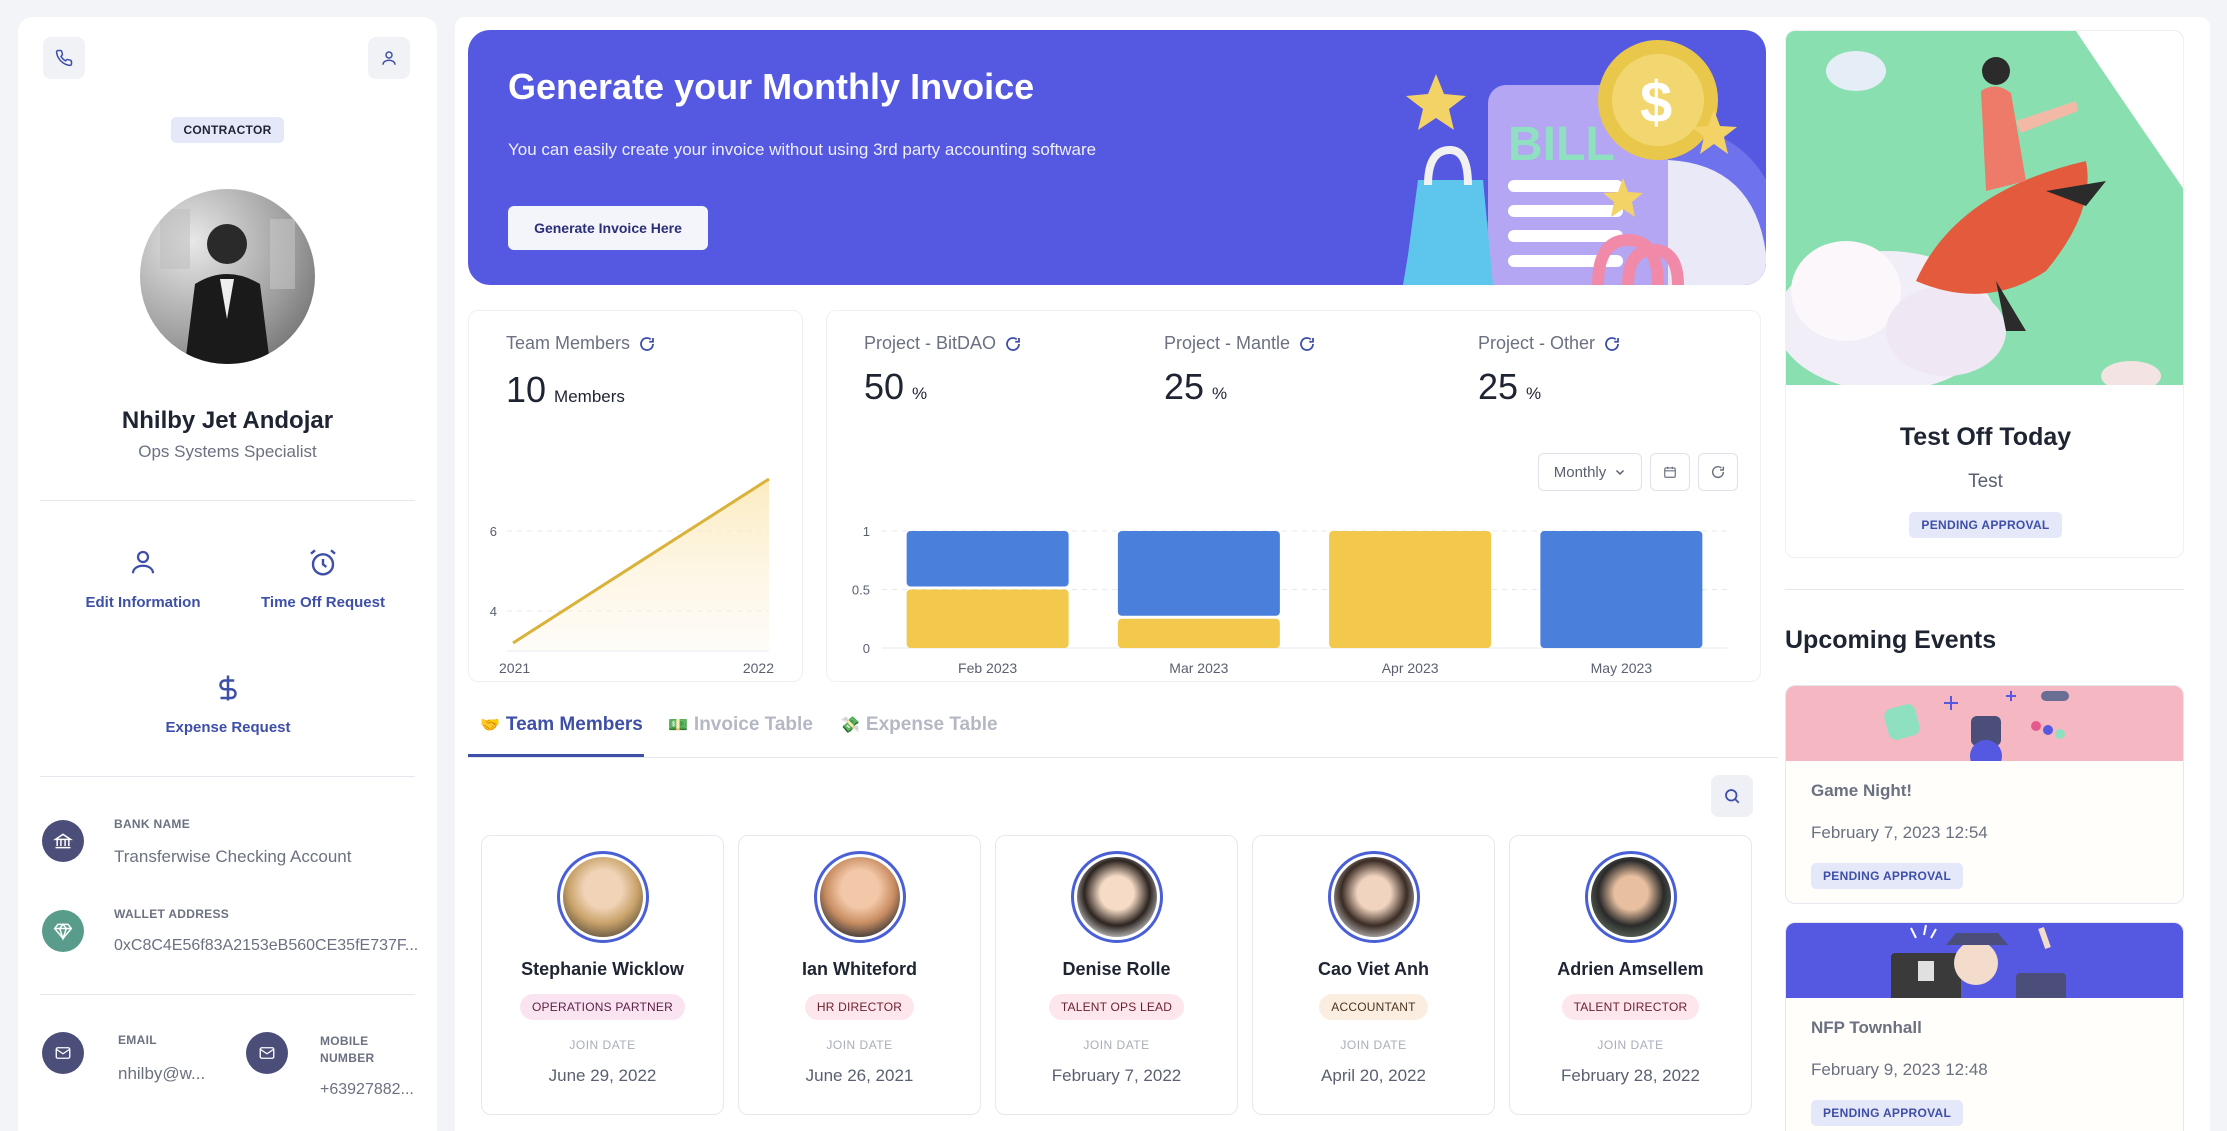  I want to click on y-tick-label: 0.5, so click(861, 590).